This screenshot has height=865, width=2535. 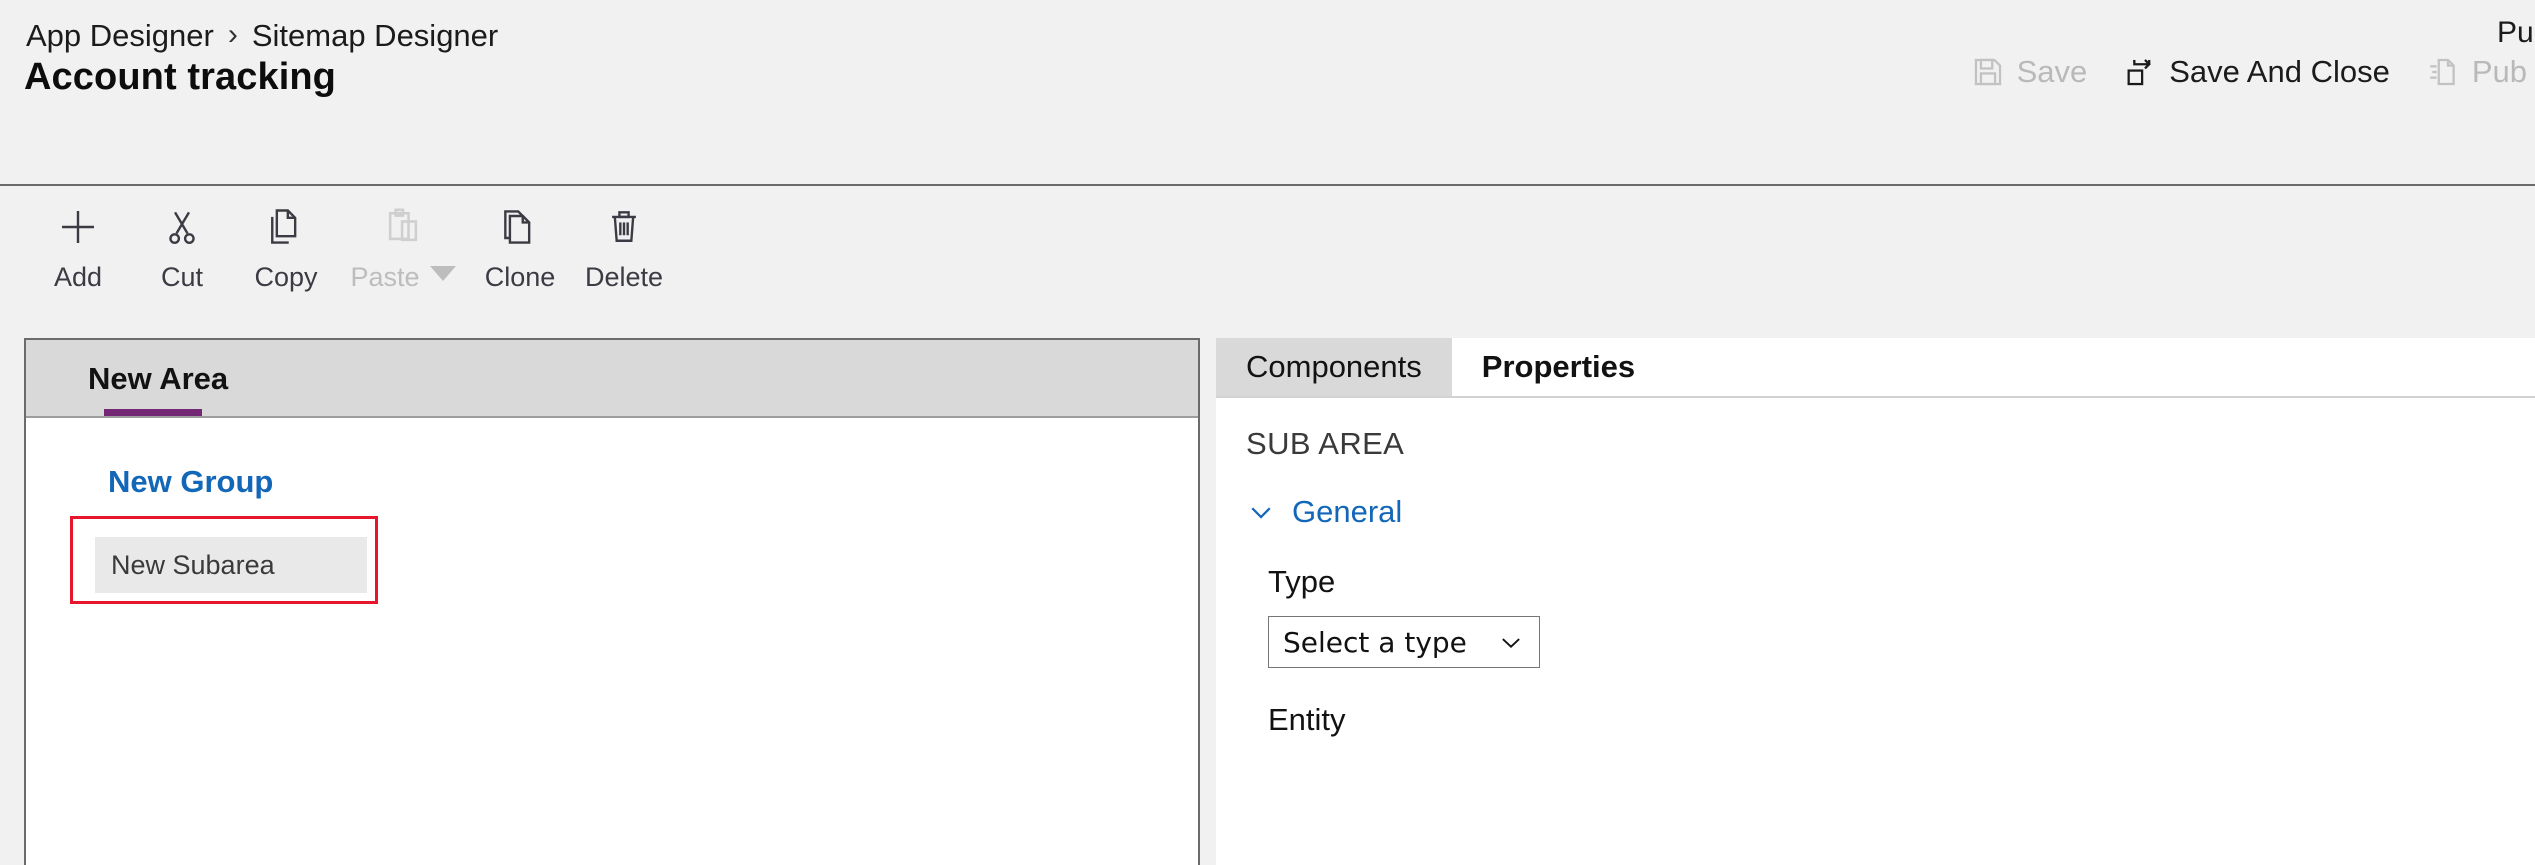 What do you see at coordinates (375, 36) in the screenshot?
I see `breadcrumb-item-sitemap-designer: Sitemap Designer` at bounding box center [375, 36].